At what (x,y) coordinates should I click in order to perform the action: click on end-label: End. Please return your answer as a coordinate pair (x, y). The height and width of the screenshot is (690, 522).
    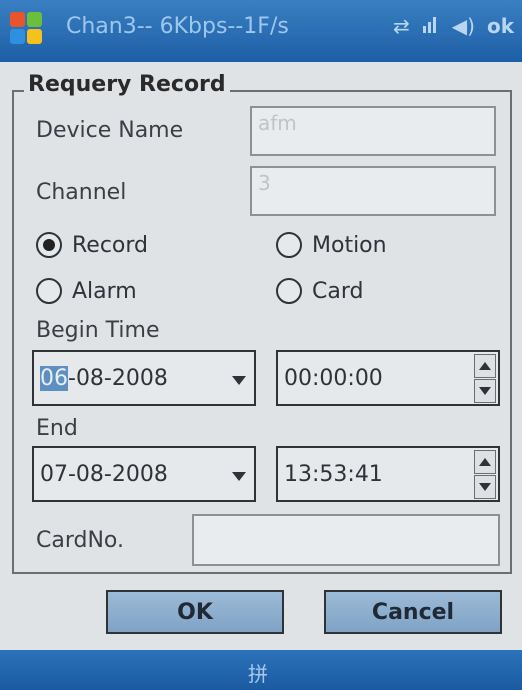
    Looking at the image, I should click on (57, 428).